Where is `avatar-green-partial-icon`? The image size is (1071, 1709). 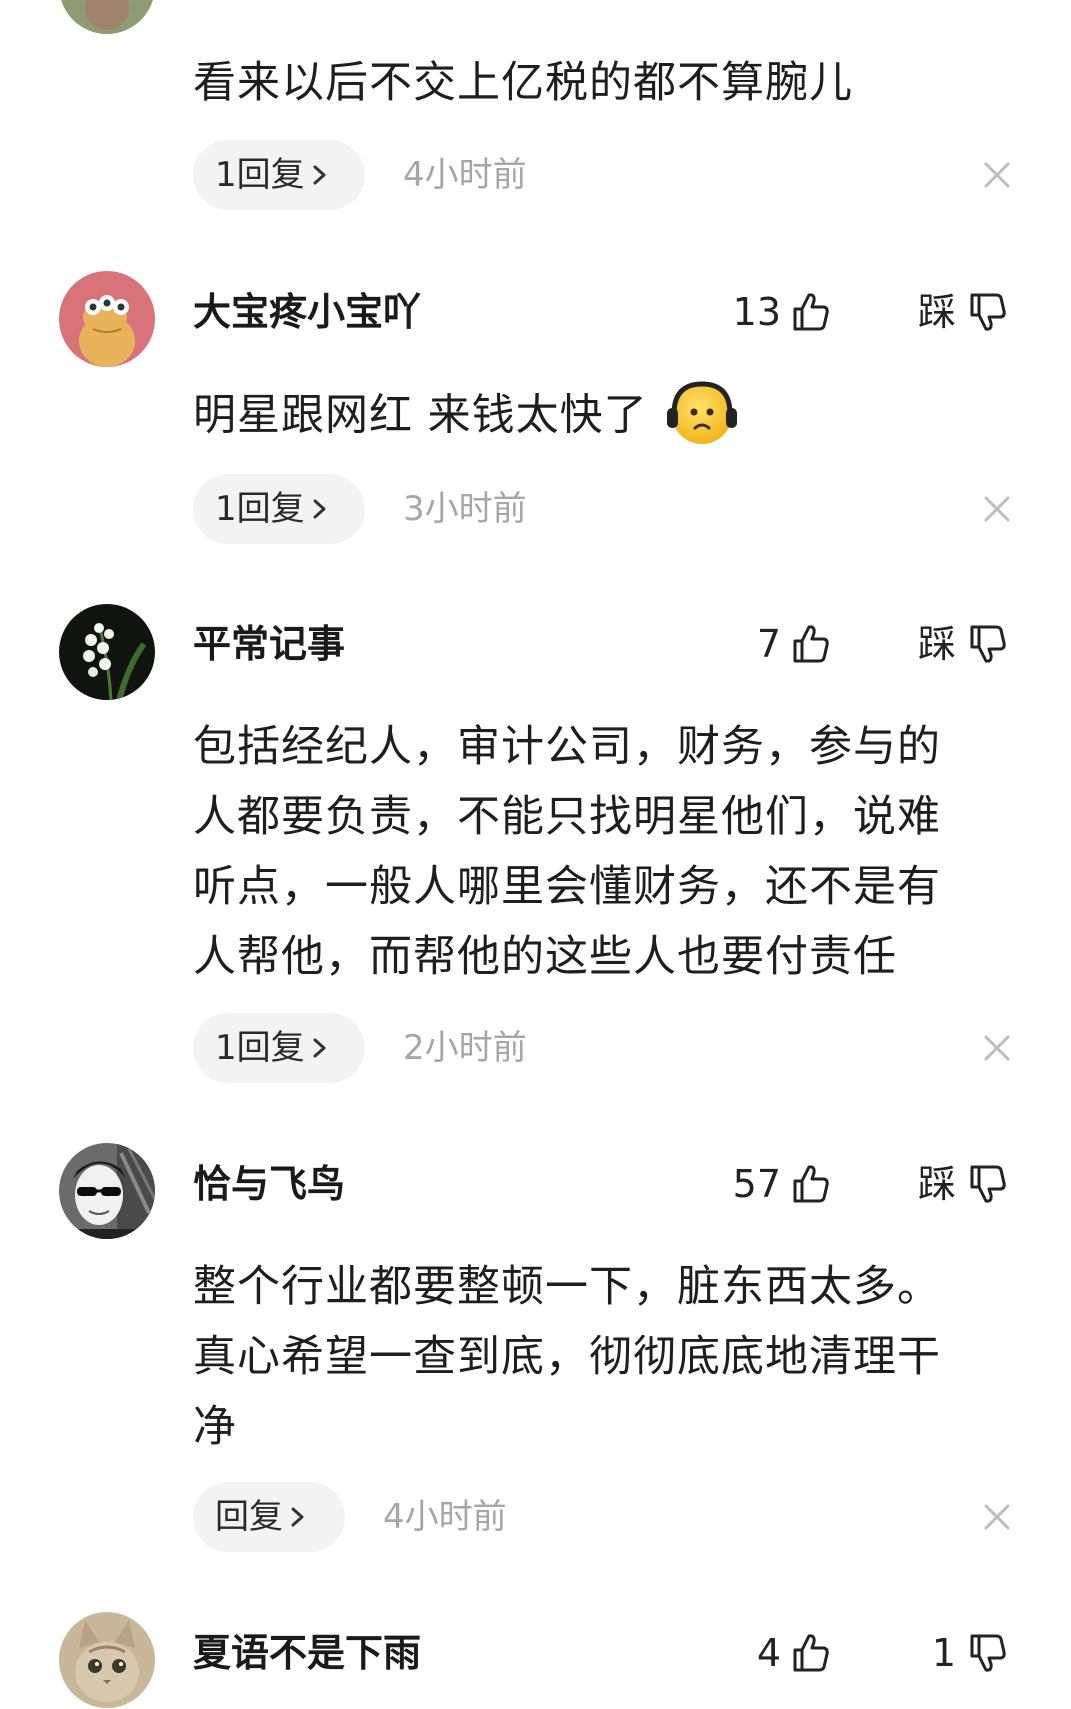
avatar-green-partial-icon is located at coordinates (107, 17).